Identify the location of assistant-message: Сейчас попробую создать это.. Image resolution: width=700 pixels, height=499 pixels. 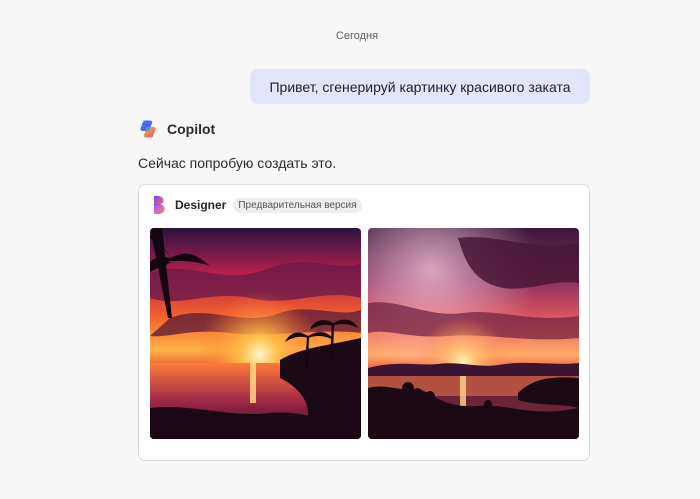
(237, 163).